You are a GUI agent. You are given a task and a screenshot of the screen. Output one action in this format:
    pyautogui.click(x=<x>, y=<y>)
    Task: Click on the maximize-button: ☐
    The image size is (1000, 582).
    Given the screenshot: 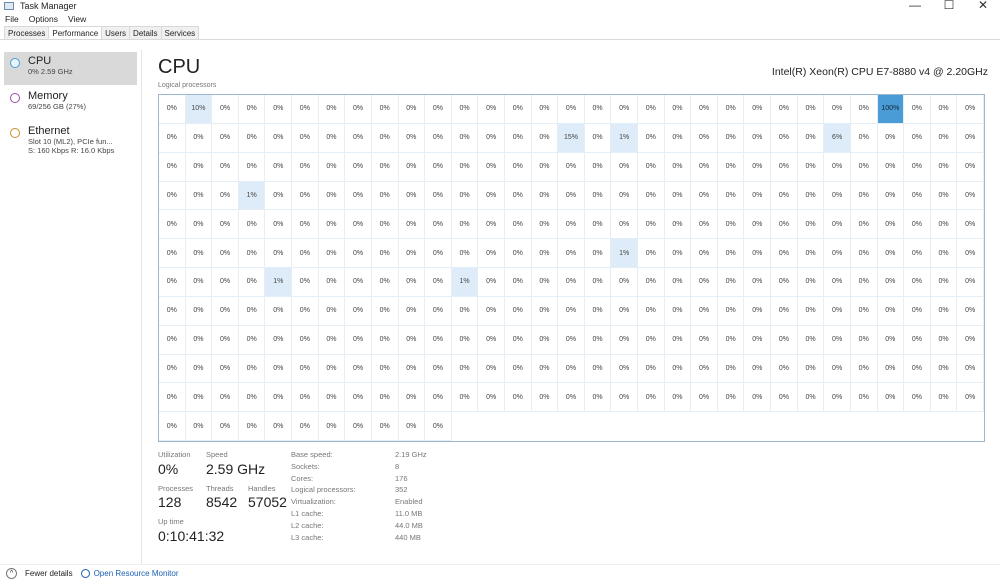 What is the action you would take?
    pyautogui.click(x=949, y=6)
    